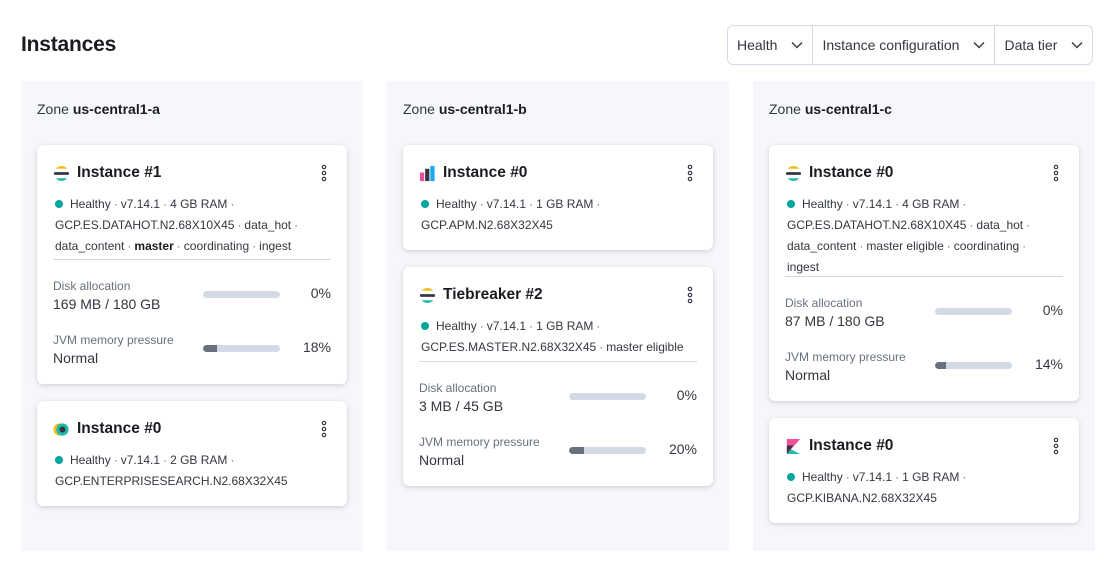  What do you see at coordinates (904, 45) in the screenshot?
I see `instance-configuration-filter-button: Instance configuration` at bounding box center [904, 45].